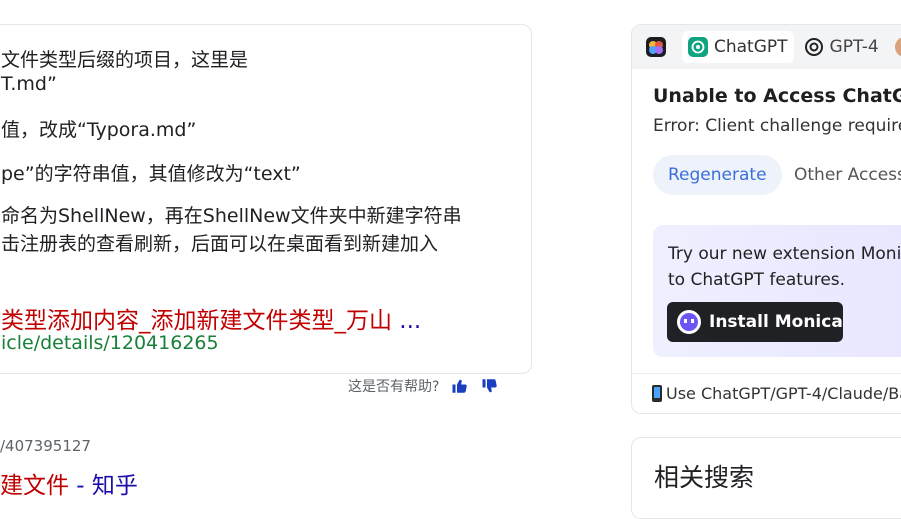  What do you see at coordinates (220, 244) in the screenshot?
I see `result-snippet-line: 击注册表的查看刷新，后面可以在桌面看到新建加入` at bounding box center [220, 244].